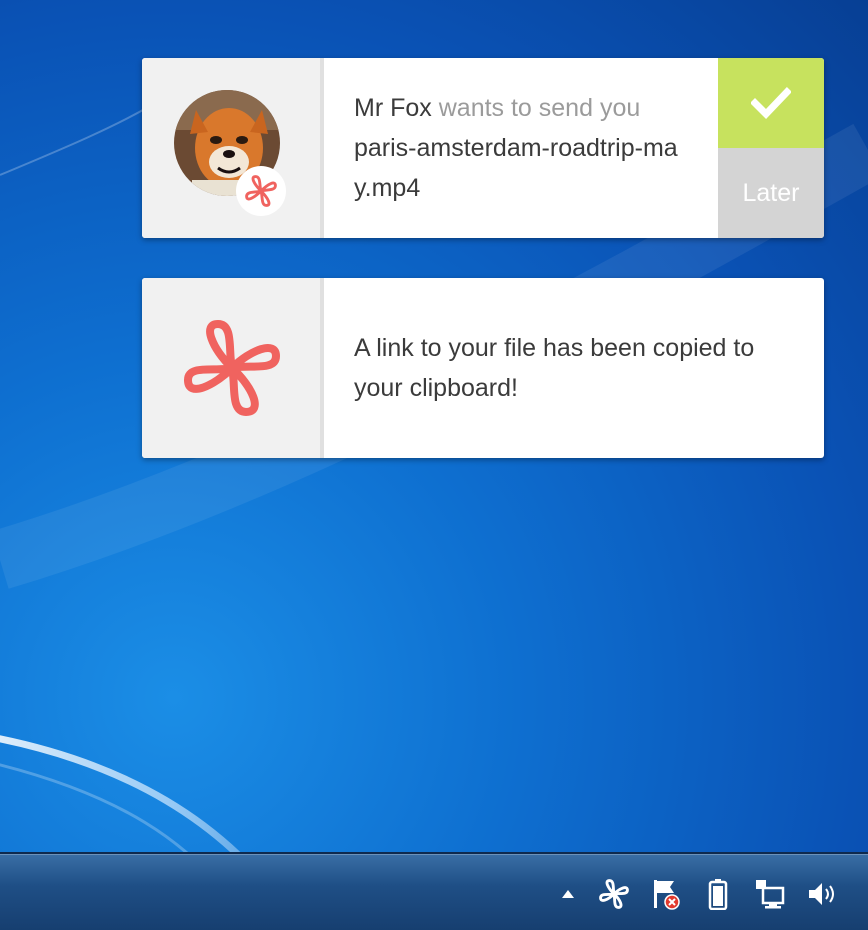  Describe the element at coordinates (698, 894) in the screenshot. I see `system-tray` at that location.